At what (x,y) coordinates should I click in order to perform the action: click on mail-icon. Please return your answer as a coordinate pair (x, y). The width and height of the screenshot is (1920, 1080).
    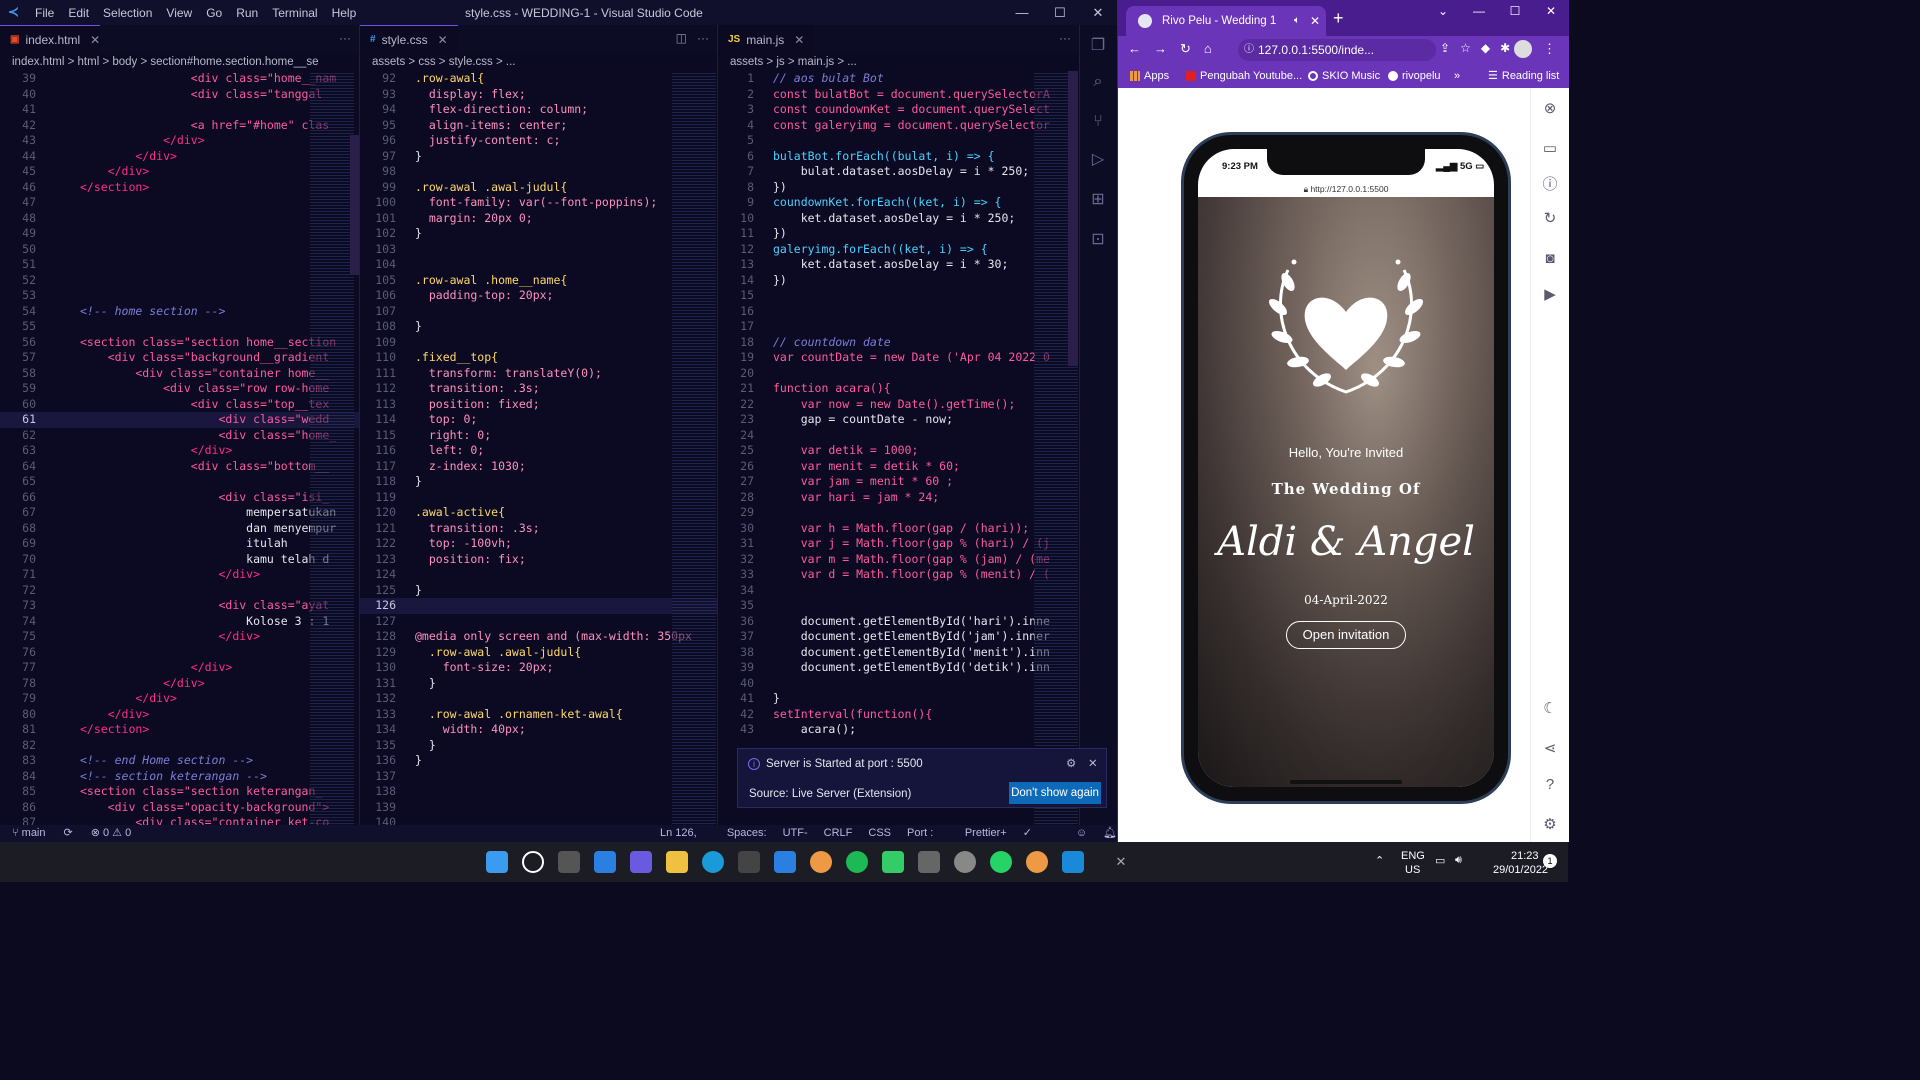
    Looking at the image, I should click on (785, 862).